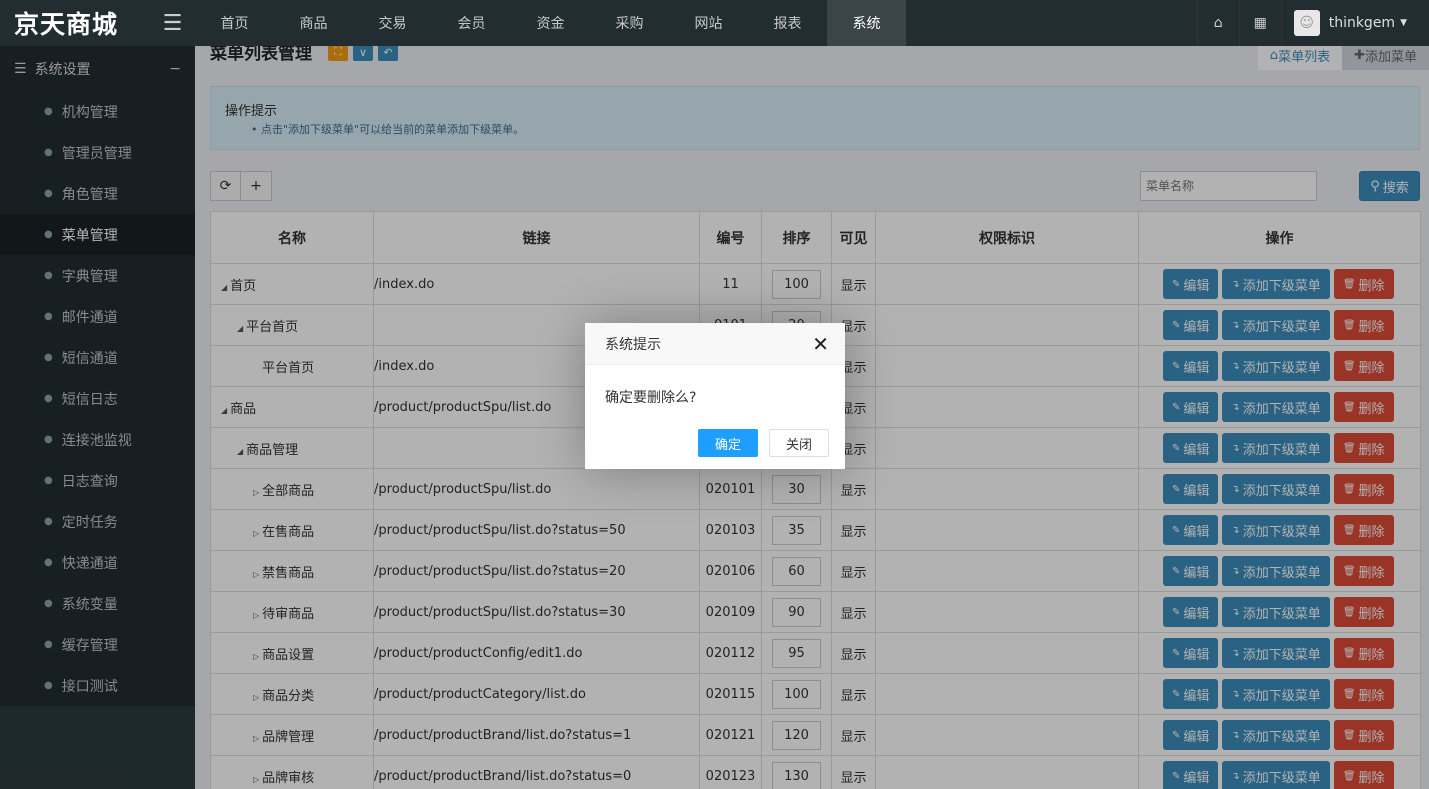 The height and width of the screenshot is (789, 1429). I want to click on nav-item: 资金, so click(550, 23).